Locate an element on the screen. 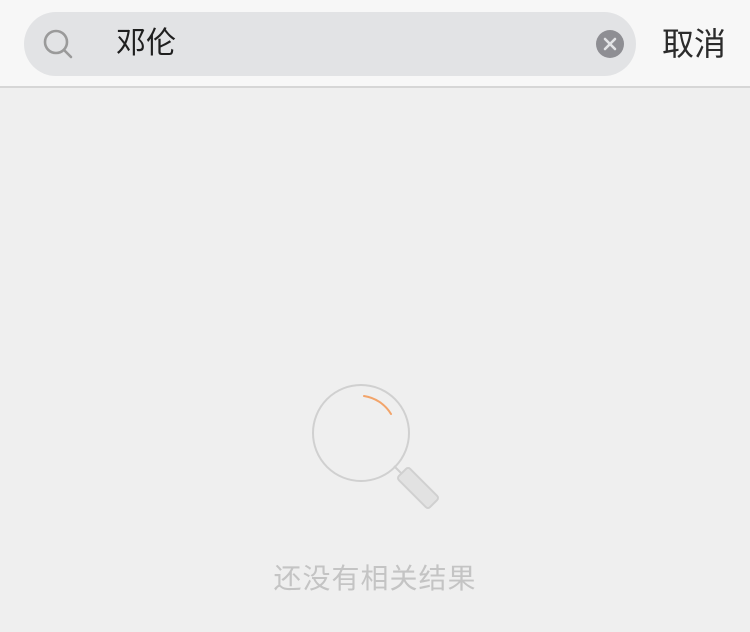 The image size is (750, 632). search-header: 邓伦 取消 is located at coordinates (375, 44).